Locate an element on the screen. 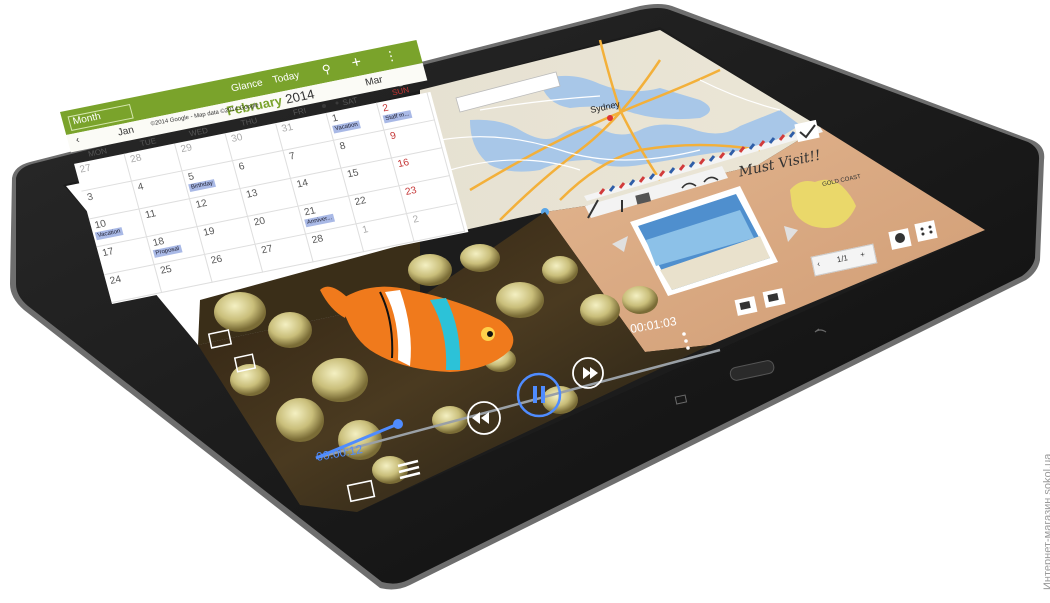 This screenshot has height=603, width=1050. tab-today: Today is located at coordinates (285, 78).